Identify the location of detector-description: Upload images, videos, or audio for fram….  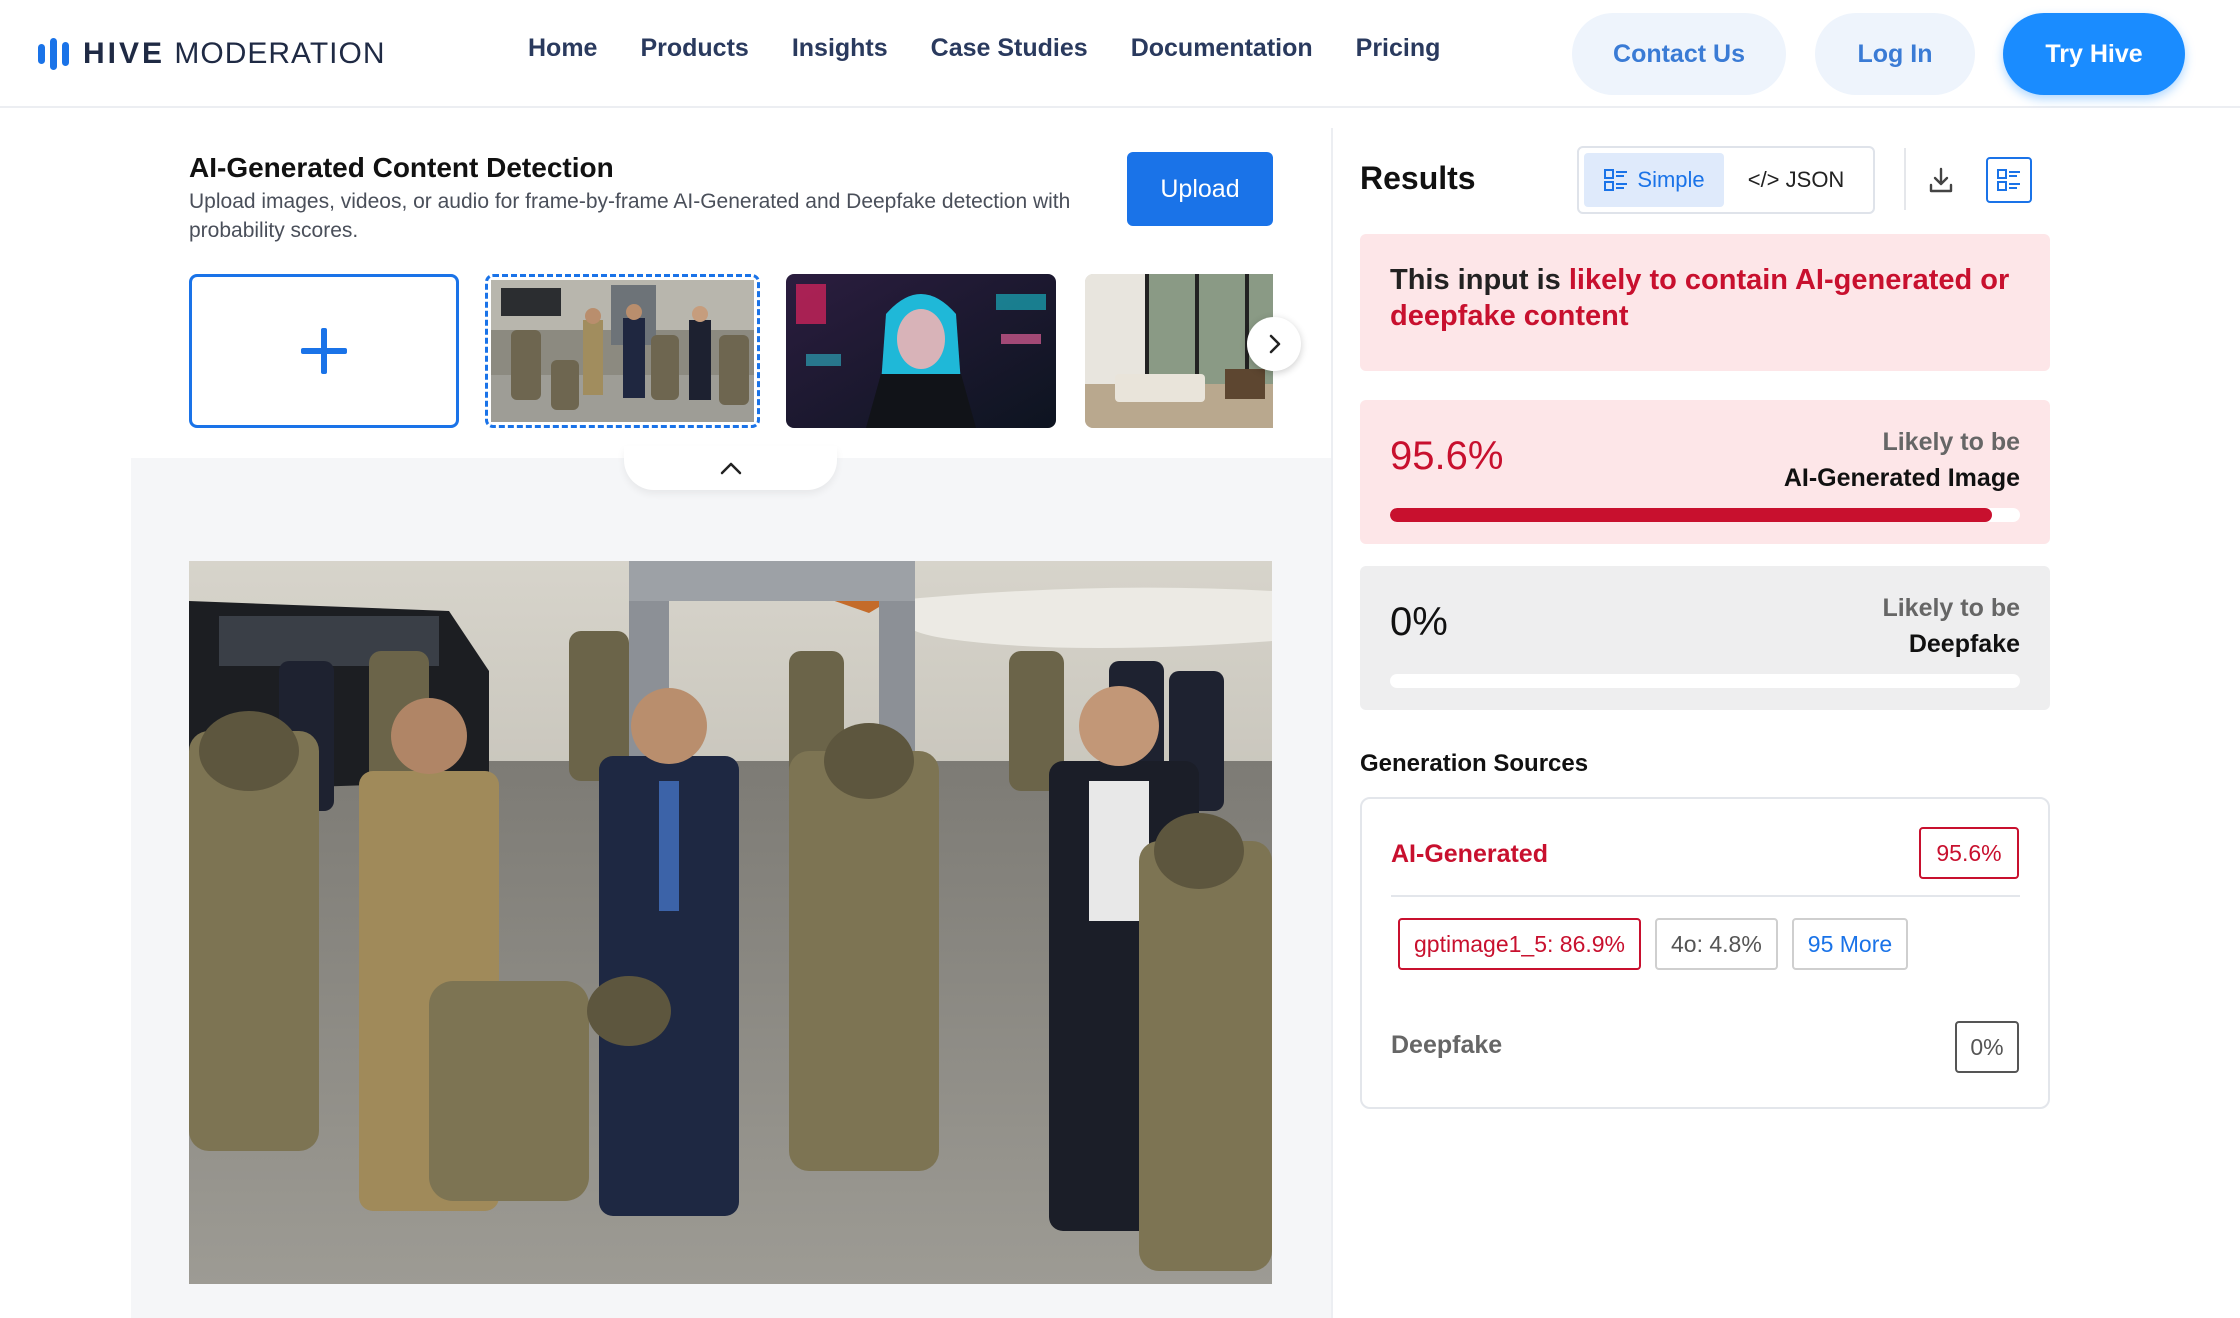
(630, 216).